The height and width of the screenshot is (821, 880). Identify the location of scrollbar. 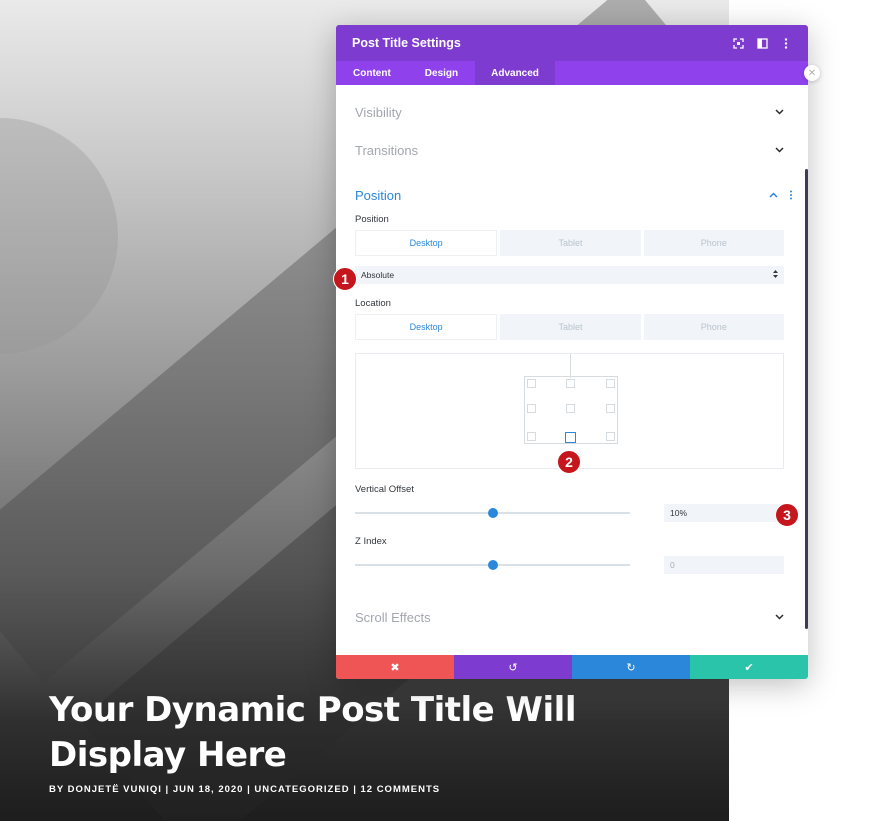
(806, 399).